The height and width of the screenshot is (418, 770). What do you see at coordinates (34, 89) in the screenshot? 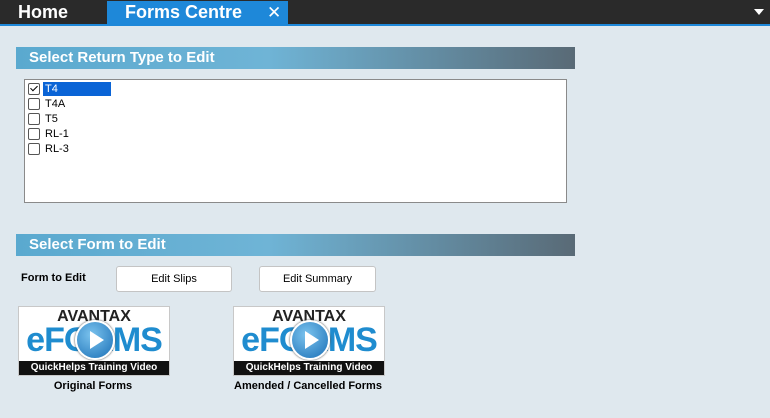
I see `checkbox-t4` at bounding box center [34, 89].